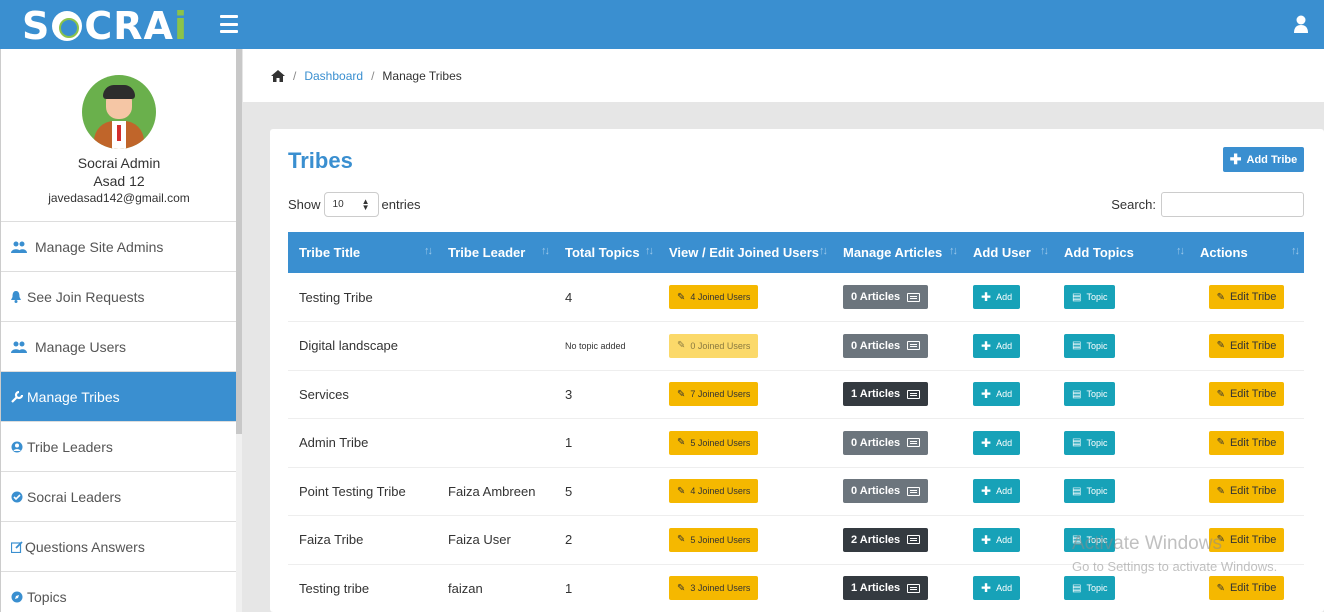 This screenshot has width=1324, height=612. I want to click on sidebar-item-see-join-requests: See Join Requests, so click(119, 296).